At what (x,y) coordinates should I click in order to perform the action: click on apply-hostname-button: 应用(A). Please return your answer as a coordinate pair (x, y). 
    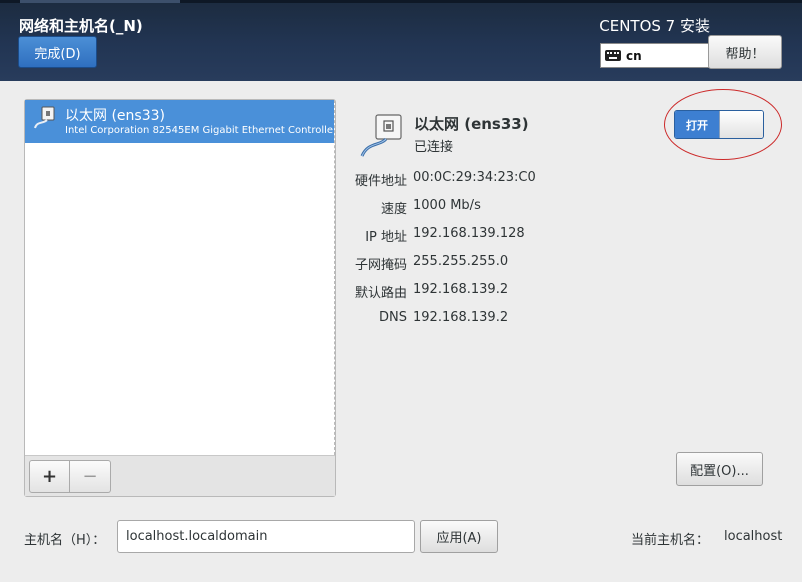
    Looking at the image, I should click on (459, 536).